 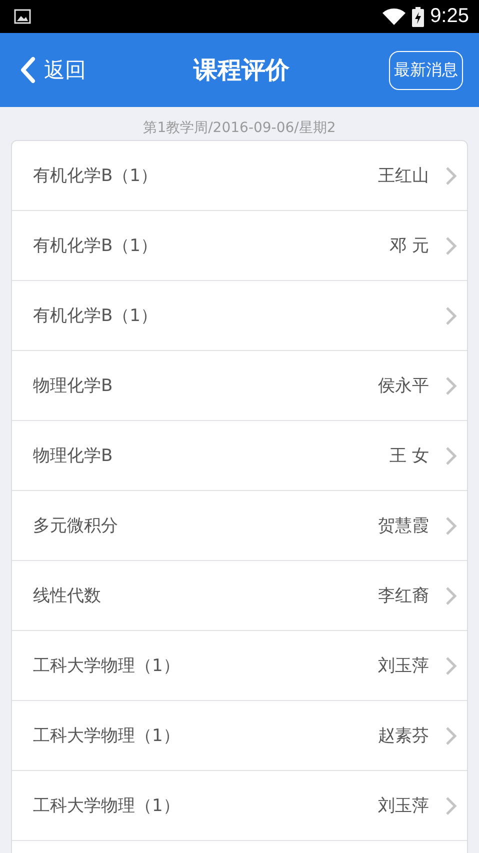 I want to click on status-time: 9:25, so click(x=449, y=16).